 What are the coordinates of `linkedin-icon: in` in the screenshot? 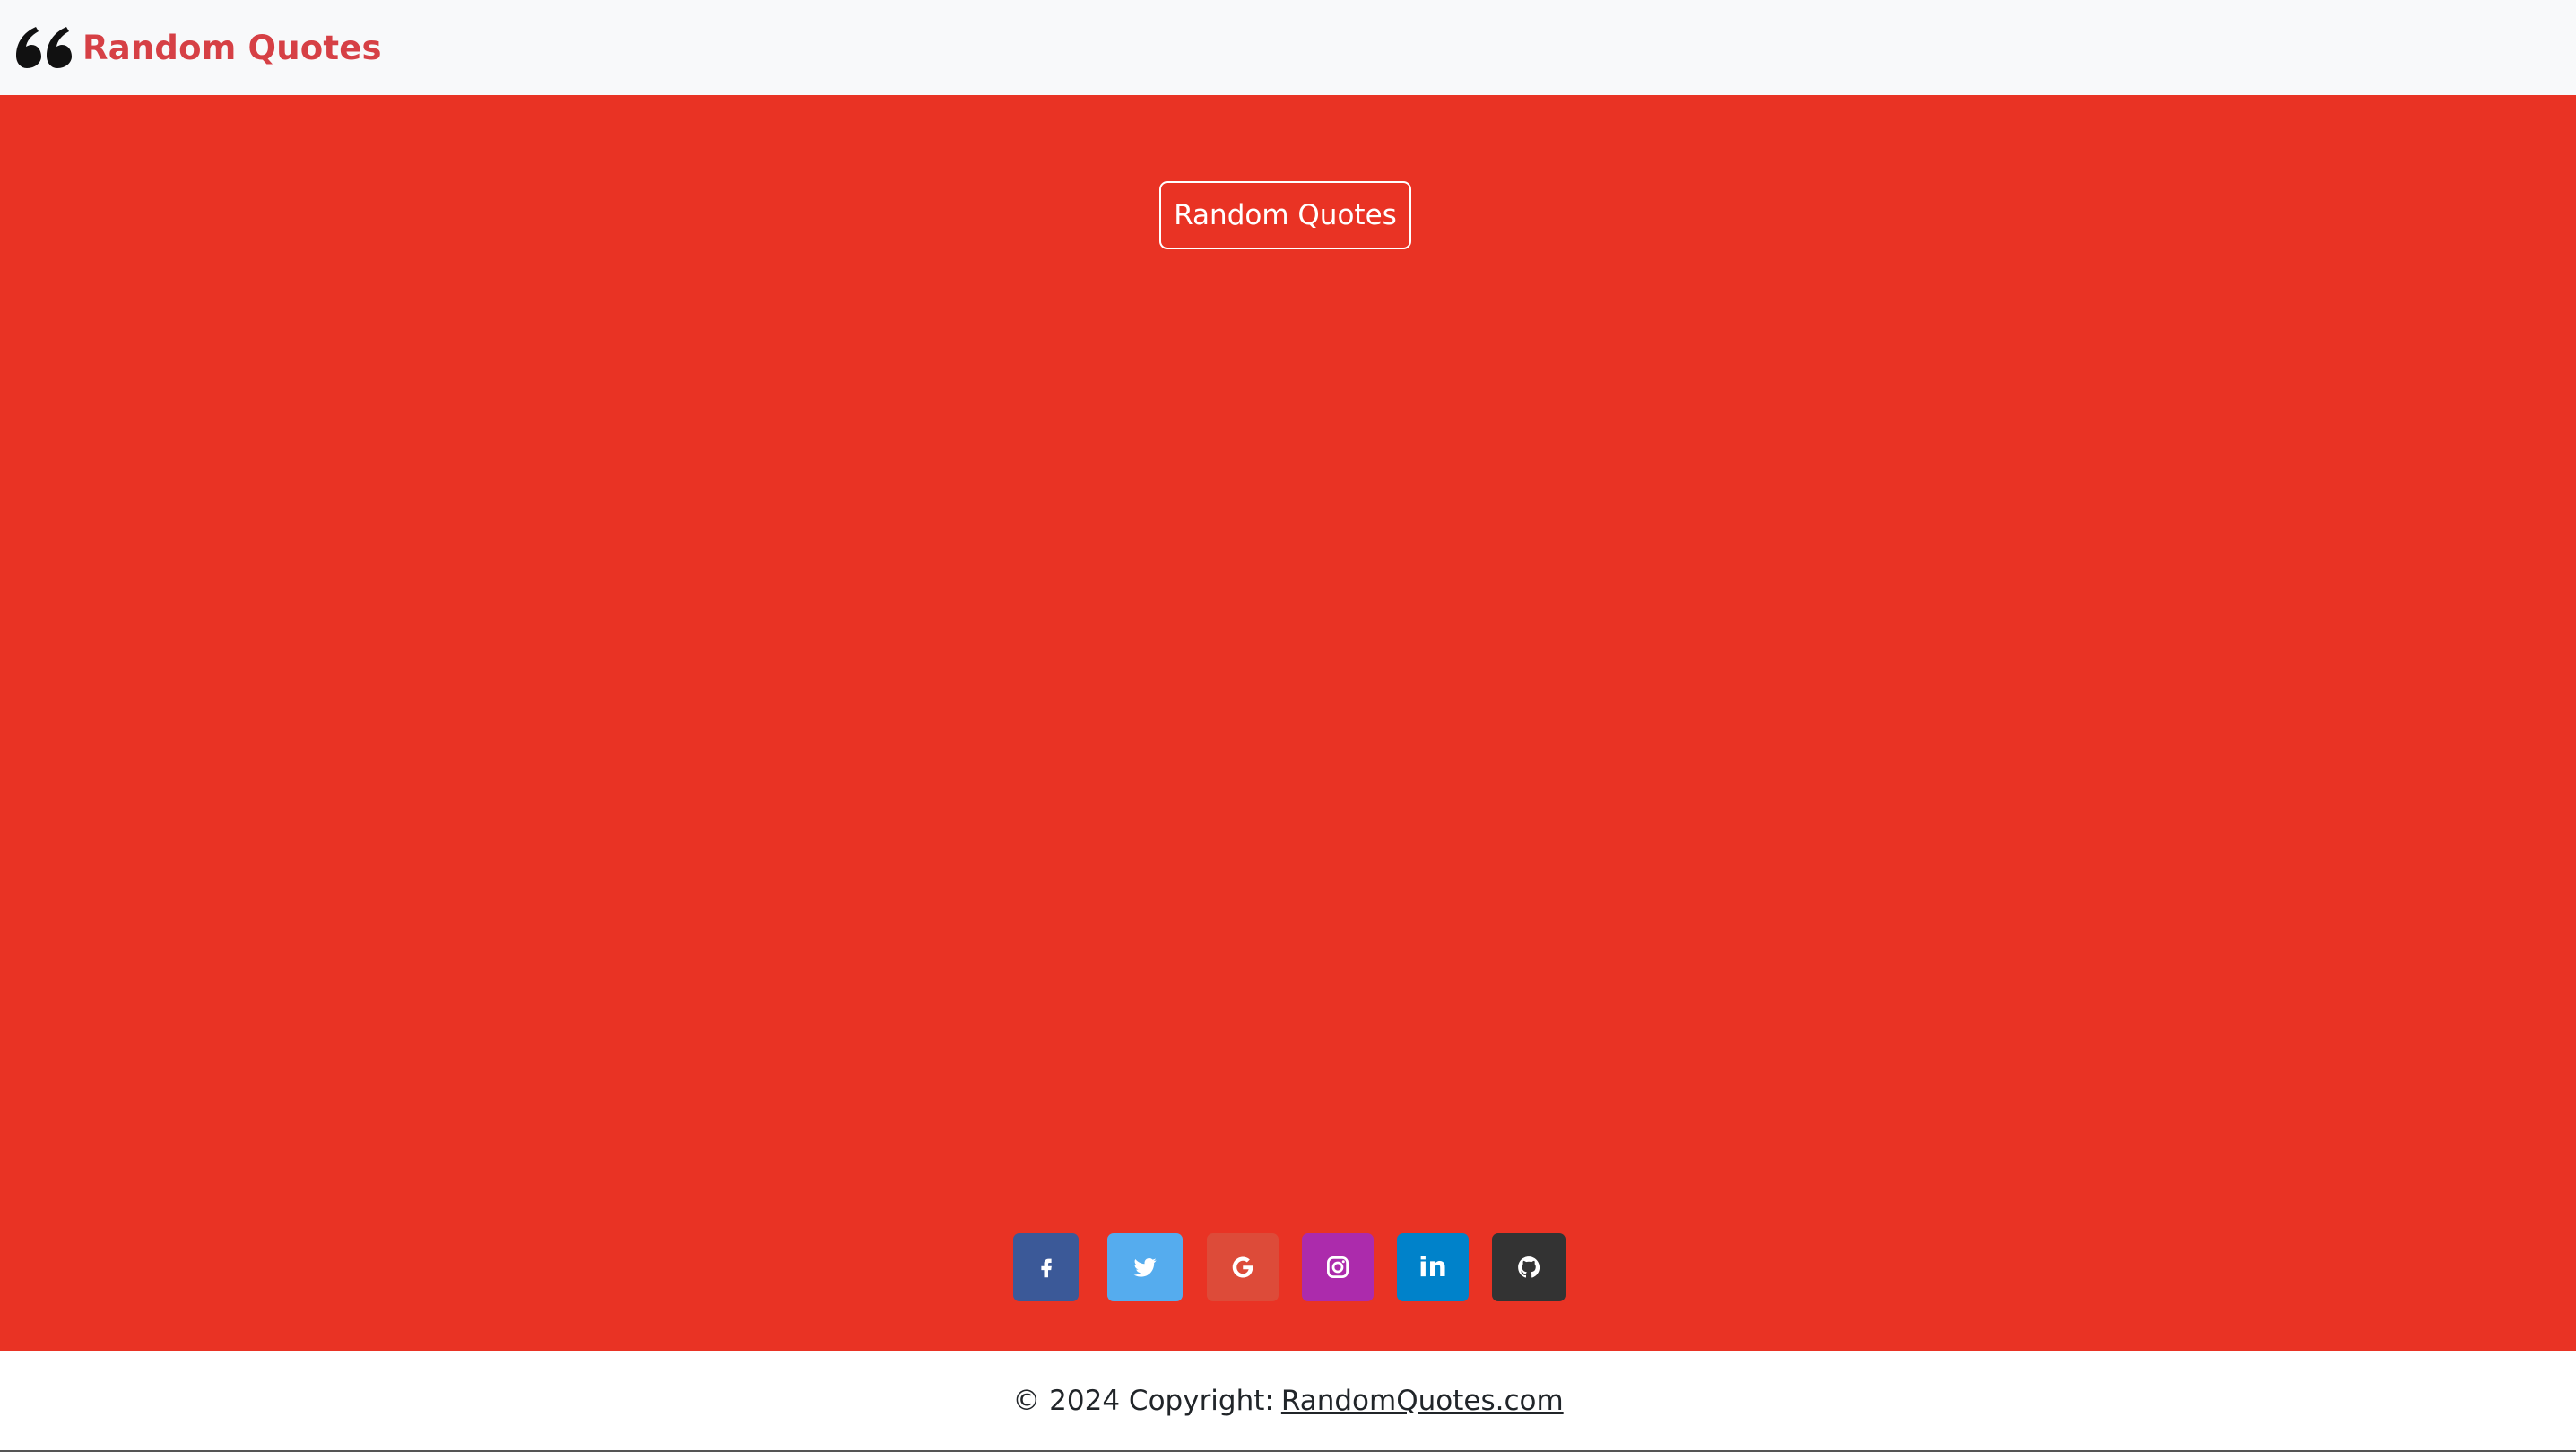 It's located at (1432, 1267).